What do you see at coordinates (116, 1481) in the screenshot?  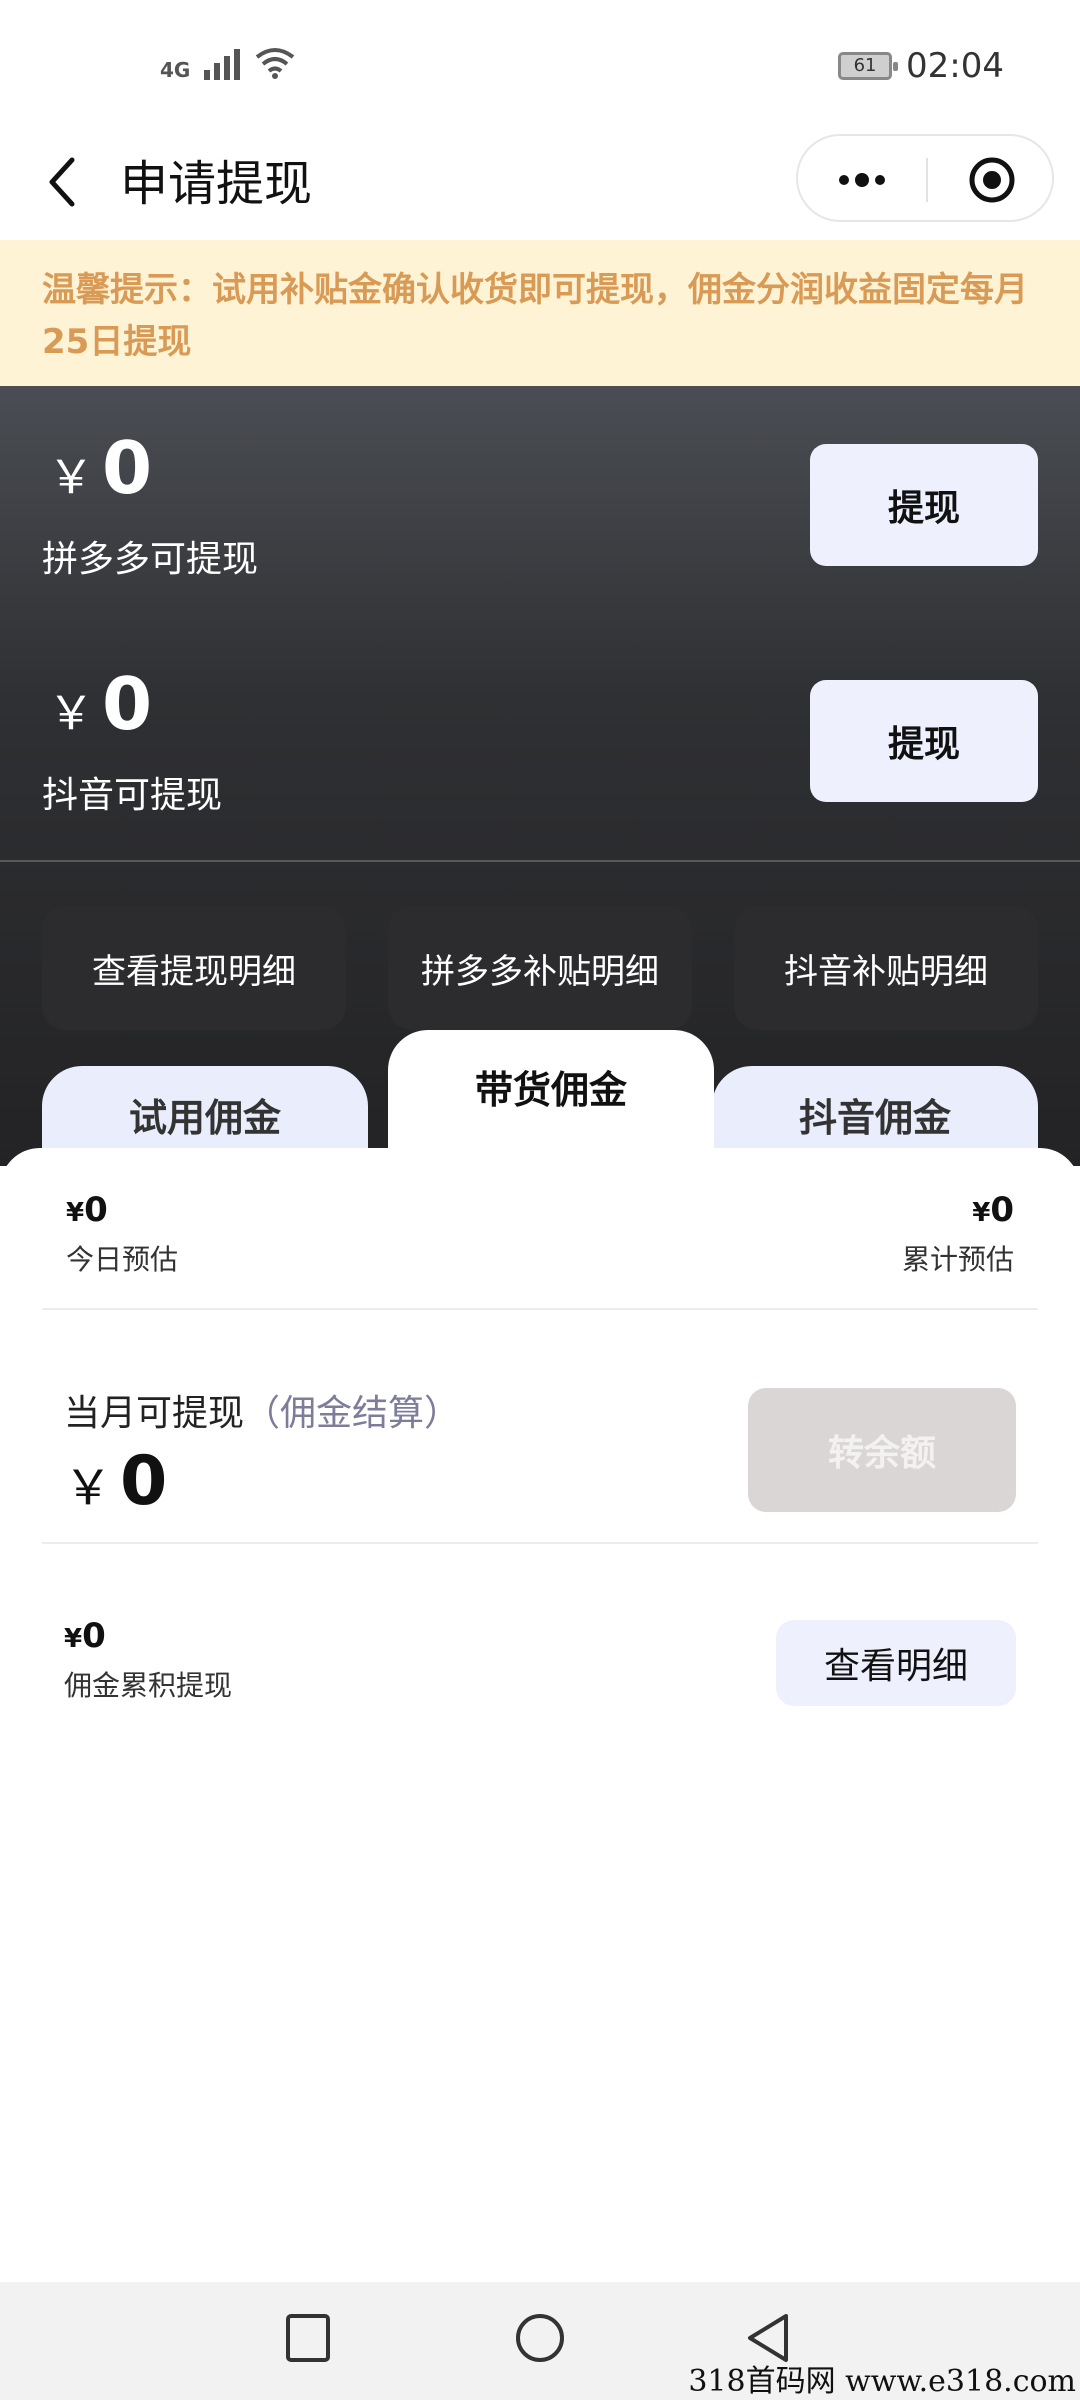 I see `month-amount: ￥ 0` at bounding box center [116, 1481].